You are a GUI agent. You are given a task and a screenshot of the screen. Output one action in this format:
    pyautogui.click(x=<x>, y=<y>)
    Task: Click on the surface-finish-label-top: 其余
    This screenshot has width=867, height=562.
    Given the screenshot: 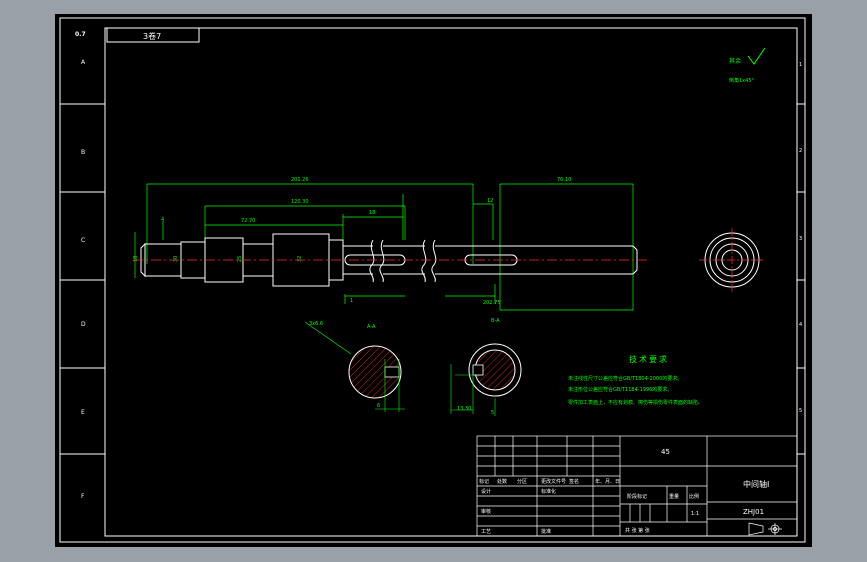 What is the action you would take?
    pyautogui.click(x=735, y=61)
    